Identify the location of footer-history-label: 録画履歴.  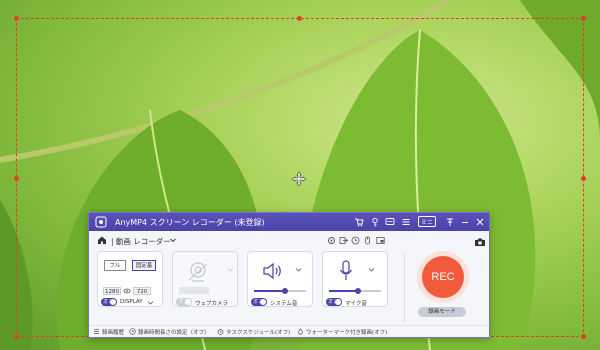
(113, 333).